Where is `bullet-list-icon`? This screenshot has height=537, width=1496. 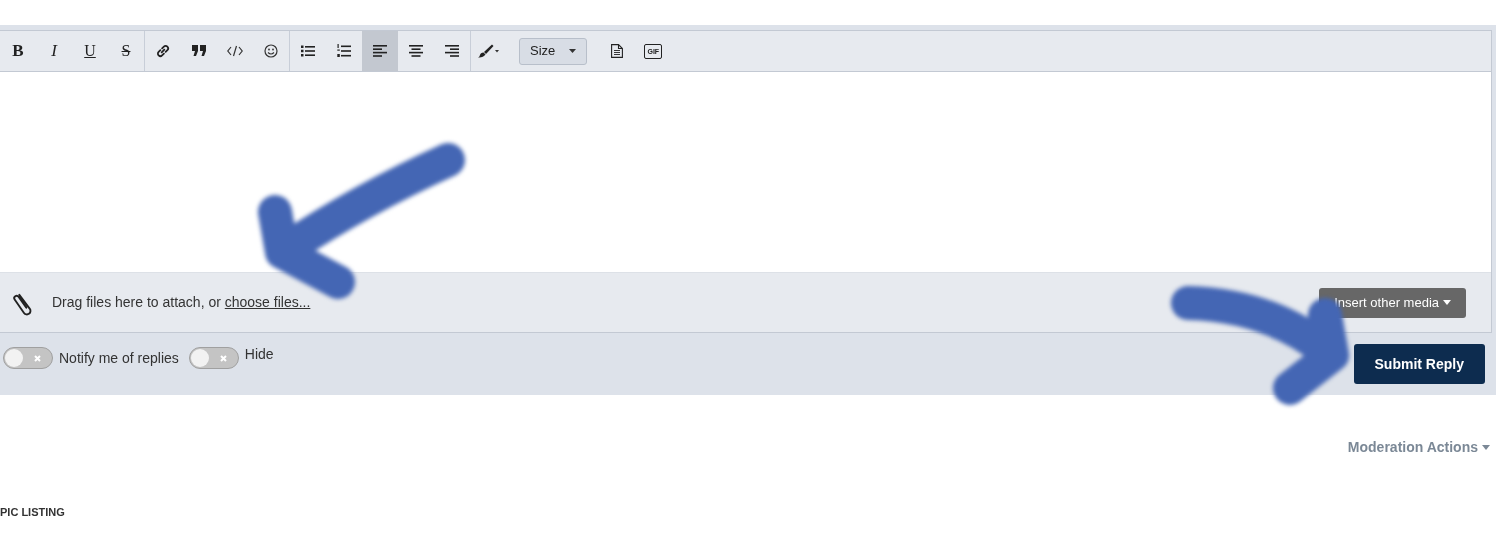 bullet-list-icon is located at coordinates (308, 51).